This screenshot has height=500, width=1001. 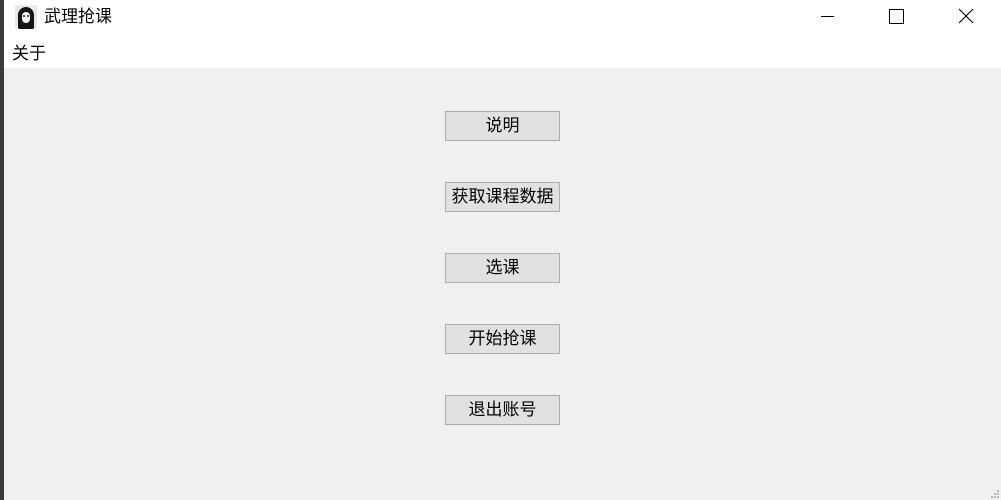 What do you see at coordinates (502, 197) in the screenshot?
I see `fetch-course-data-button: 获取课程数据` at bounding box center [502, 197].